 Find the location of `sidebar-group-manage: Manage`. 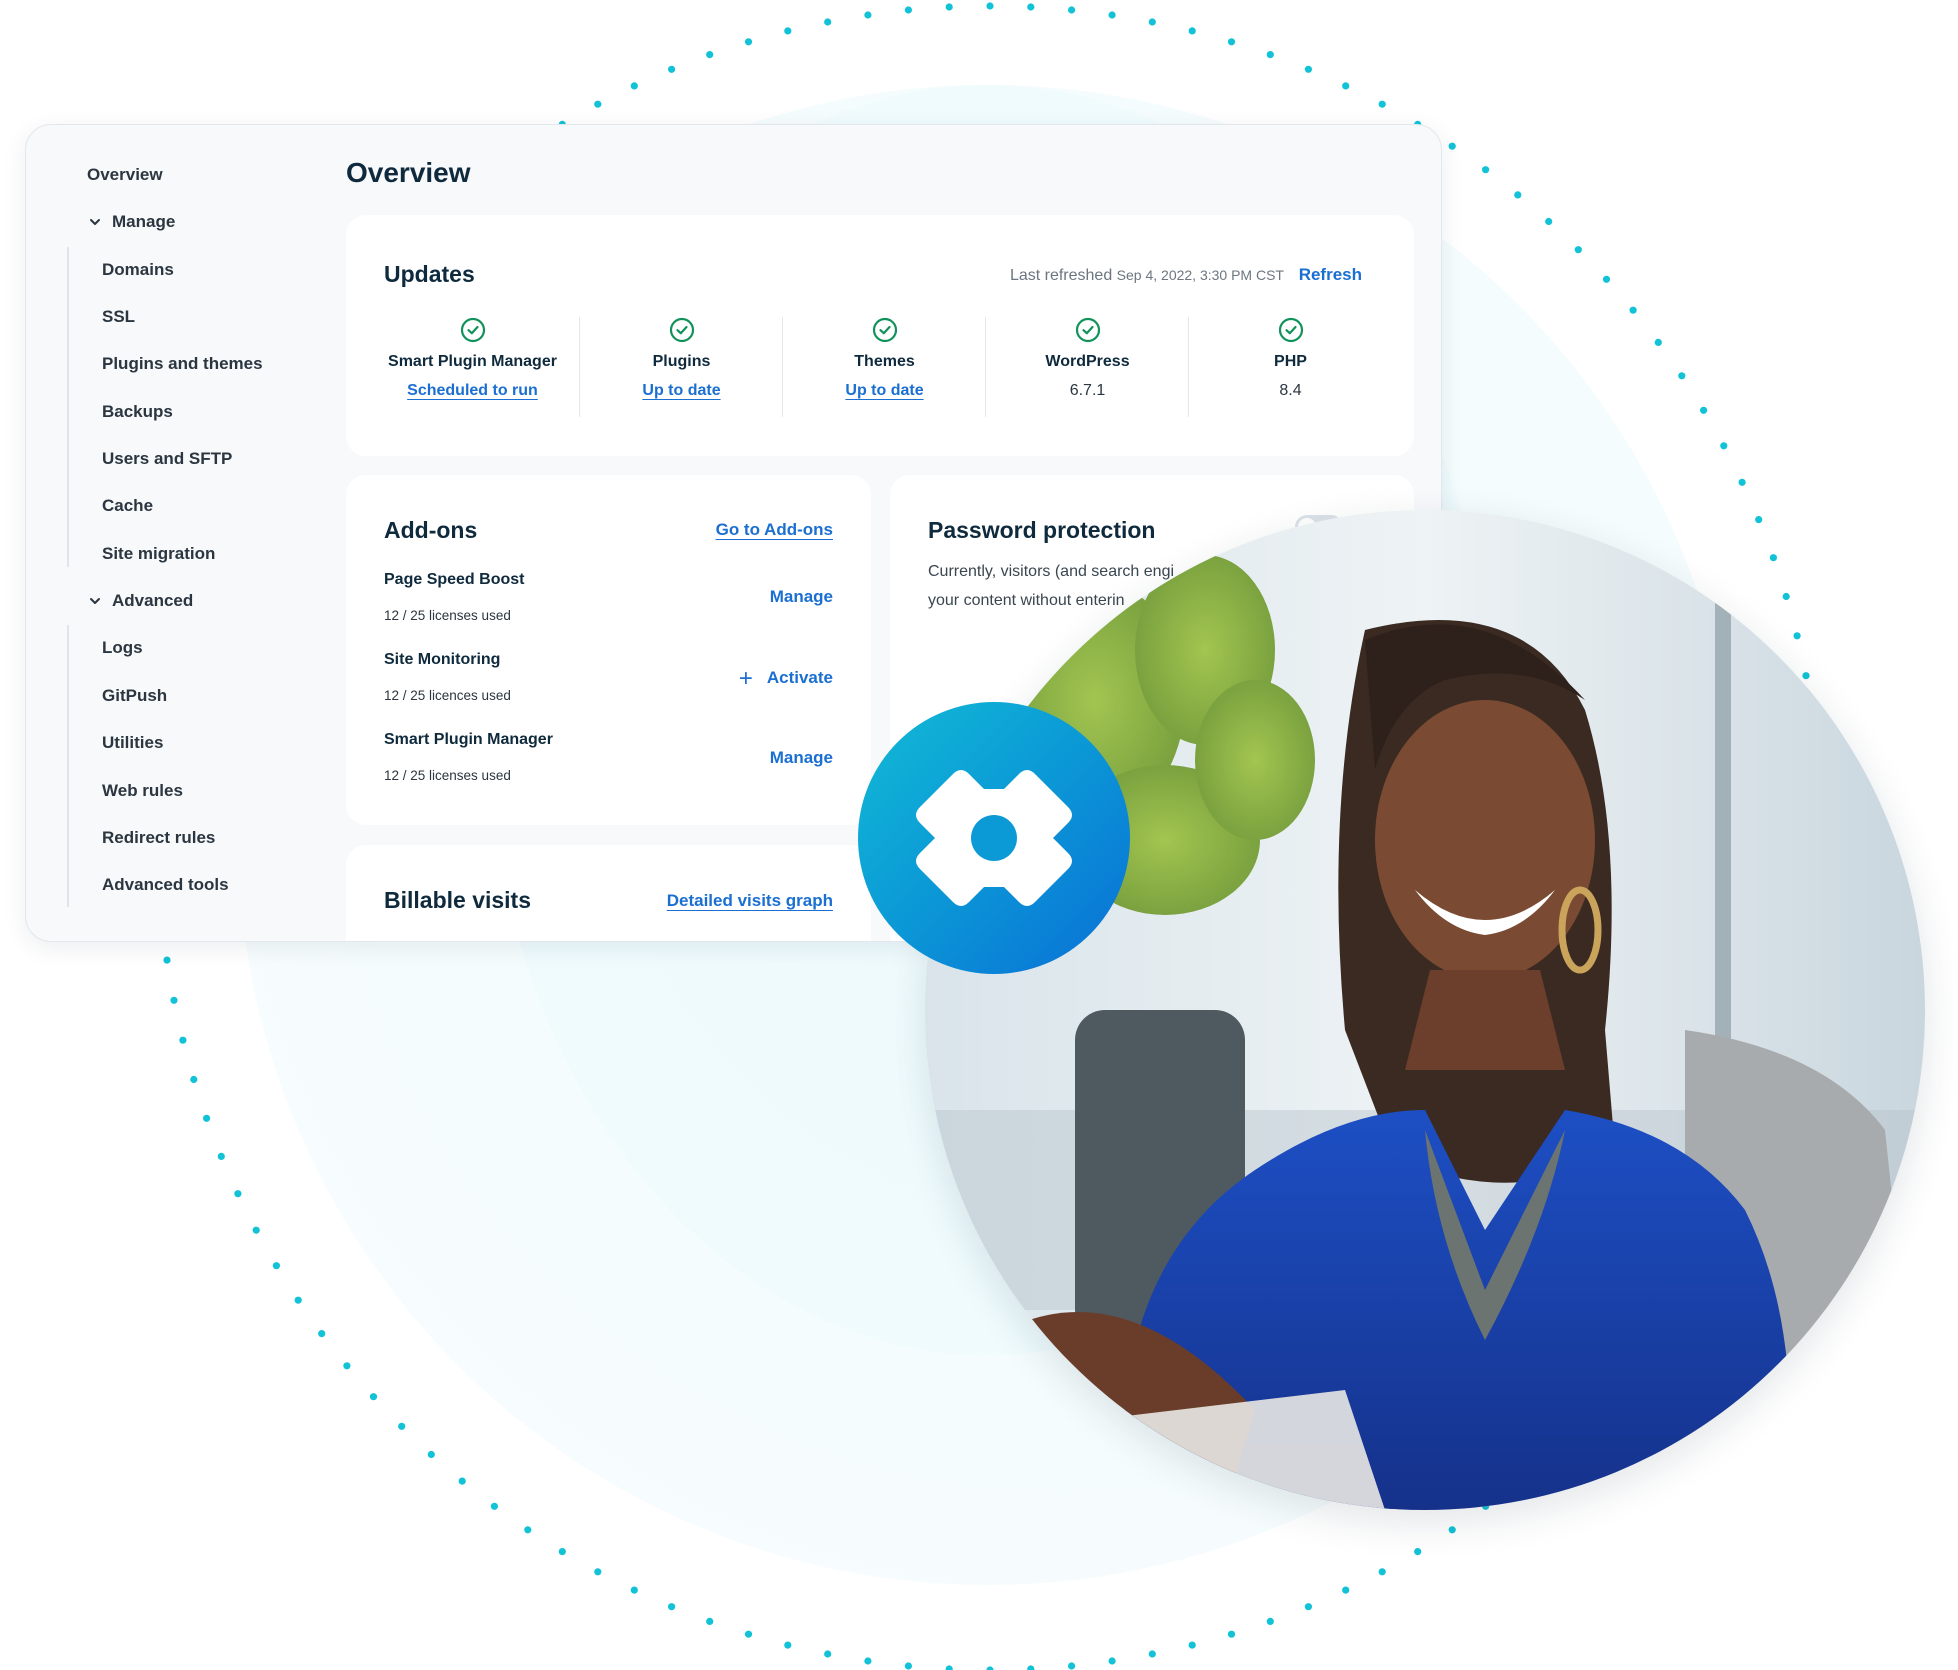

sidebar-group-manage: Manage is located at coordinates (131, 222).